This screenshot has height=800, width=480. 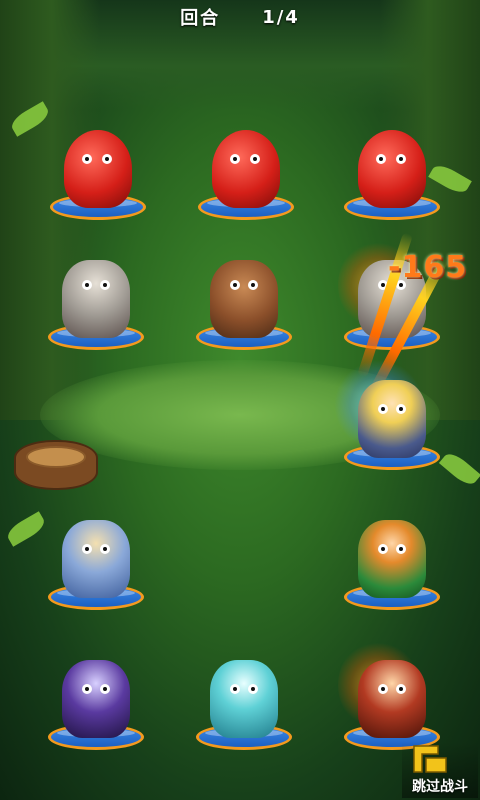 I want to click on ice-fox-spirit, so click(x=244, y=699).